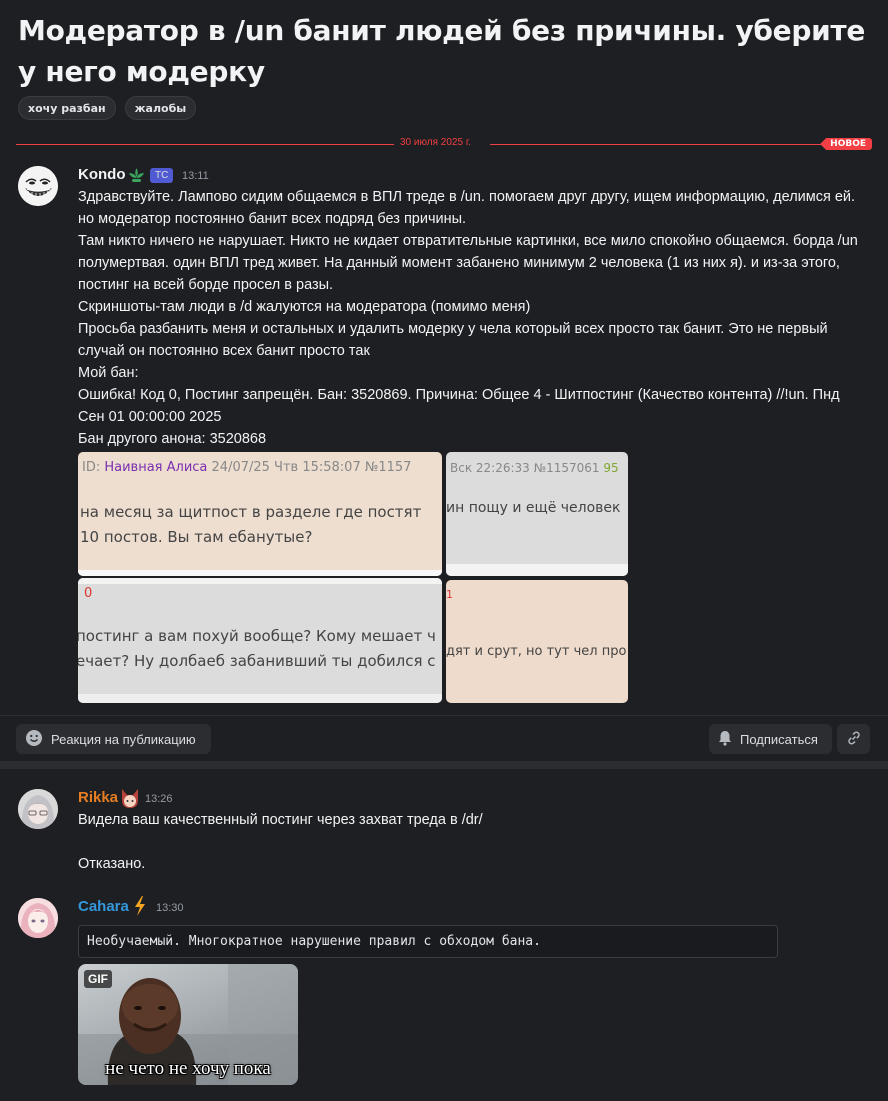 Image resolution: width=888 pixels, height=1101 pixels. What do you see at coordinates (188, 1068) in the screenshot?
I see `gif-caption: не чето не хочу пока` at bounding box center [188, 1068].